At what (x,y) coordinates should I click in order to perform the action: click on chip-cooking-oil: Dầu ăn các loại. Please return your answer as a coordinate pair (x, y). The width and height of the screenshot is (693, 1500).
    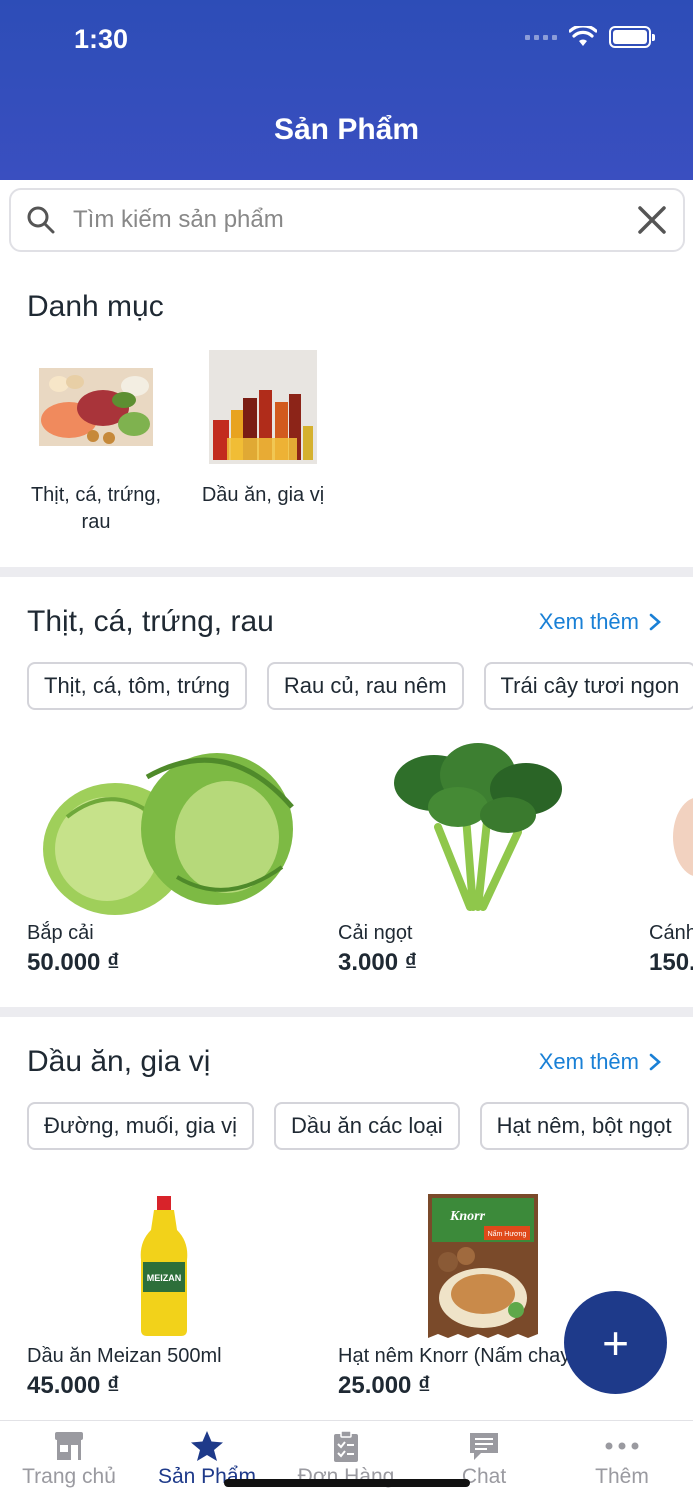
    Looking at the image, I should click on (367, 1126).